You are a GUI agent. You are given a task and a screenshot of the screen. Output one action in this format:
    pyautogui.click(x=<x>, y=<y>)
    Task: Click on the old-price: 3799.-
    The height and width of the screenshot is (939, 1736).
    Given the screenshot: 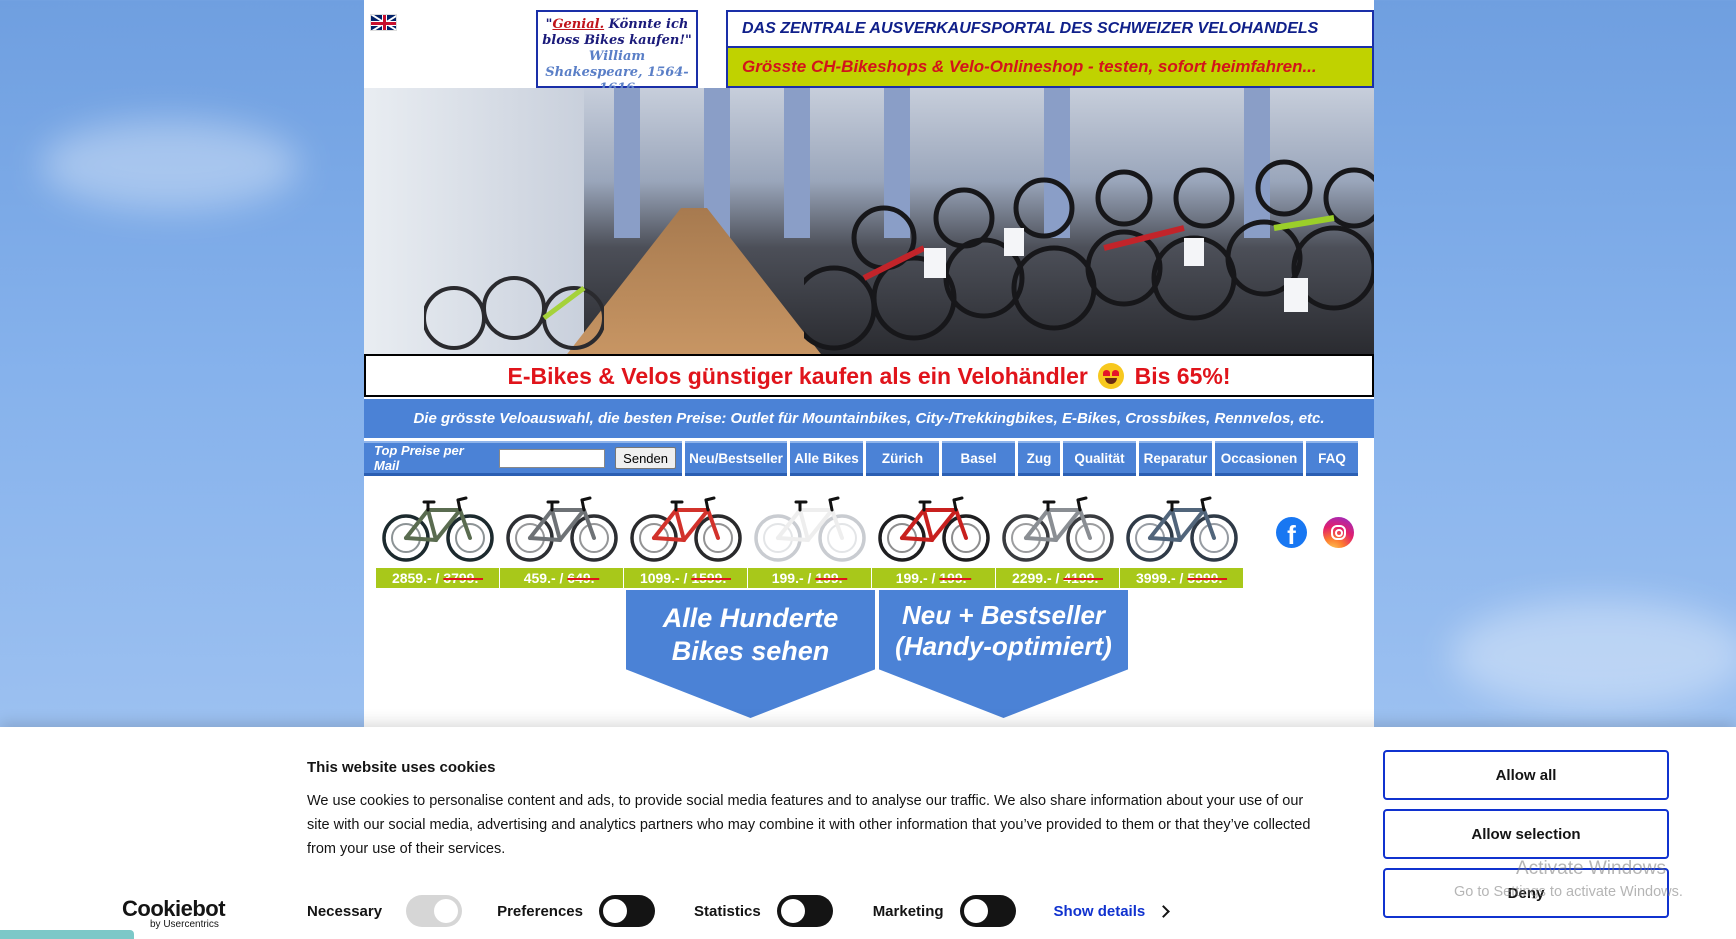 What is the action you would take?
    pyautogui.click(x=463, y=578)
    